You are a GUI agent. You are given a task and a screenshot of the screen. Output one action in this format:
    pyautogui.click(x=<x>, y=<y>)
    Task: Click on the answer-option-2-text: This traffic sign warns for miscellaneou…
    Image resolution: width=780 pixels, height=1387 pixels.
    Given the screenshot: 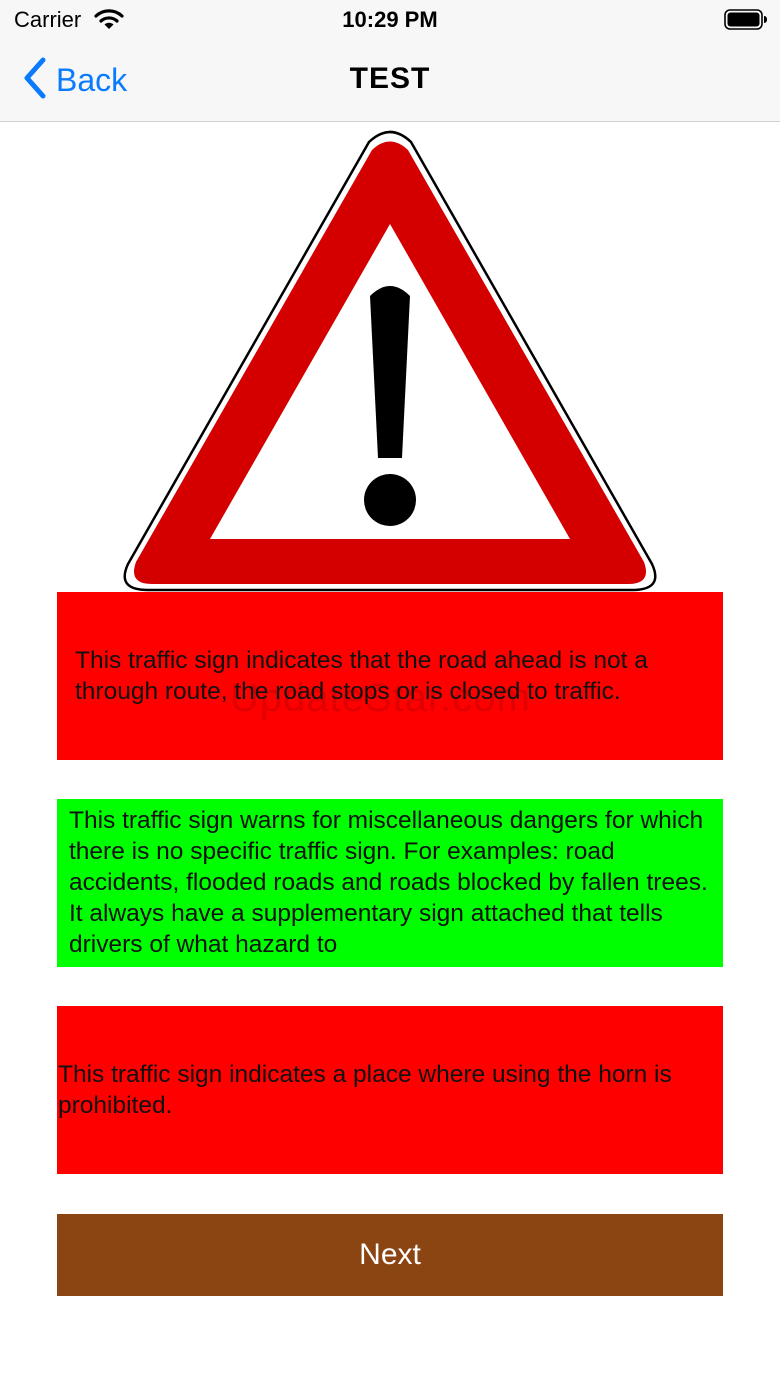 What is the action you would take?
    pyautogui.click(x=388, y=882)
    